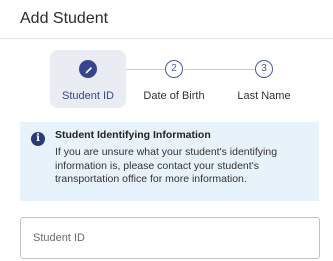 The height and width of the screenshot is (261, 333). What do you see at coordinates (264, 79) in the screenshot?
I see `step-last-name: 3 Last Name` at bounding box center [264, 79].